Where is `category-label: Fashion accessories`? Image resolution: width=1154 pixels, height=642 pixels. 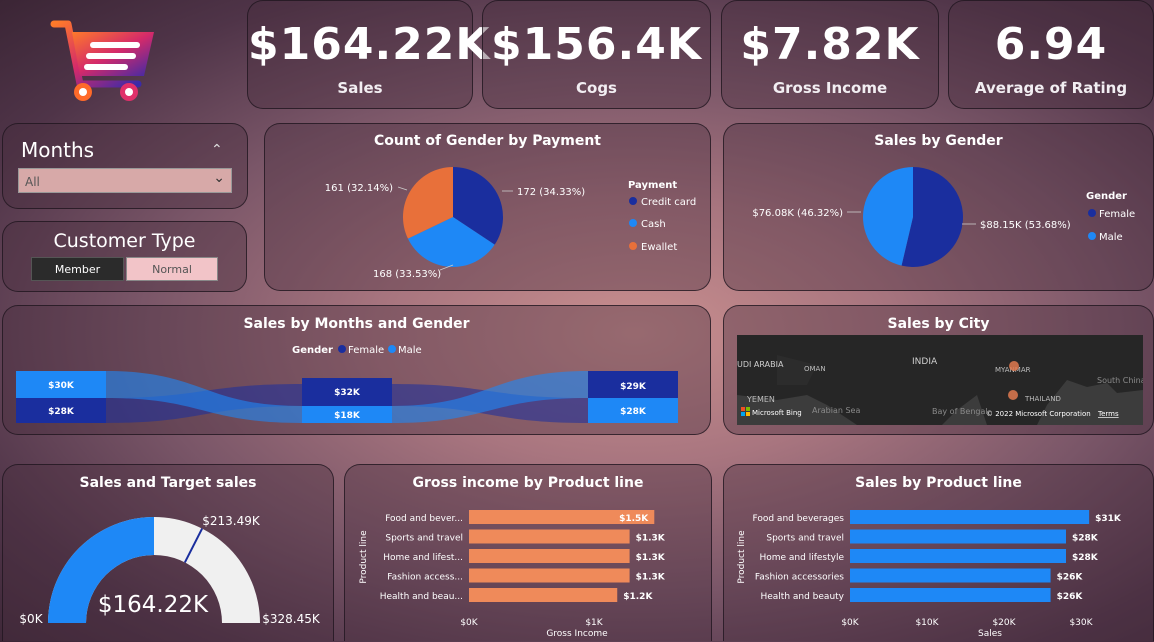
category-label: Fashion accessories is located at coordinates (799, 578).